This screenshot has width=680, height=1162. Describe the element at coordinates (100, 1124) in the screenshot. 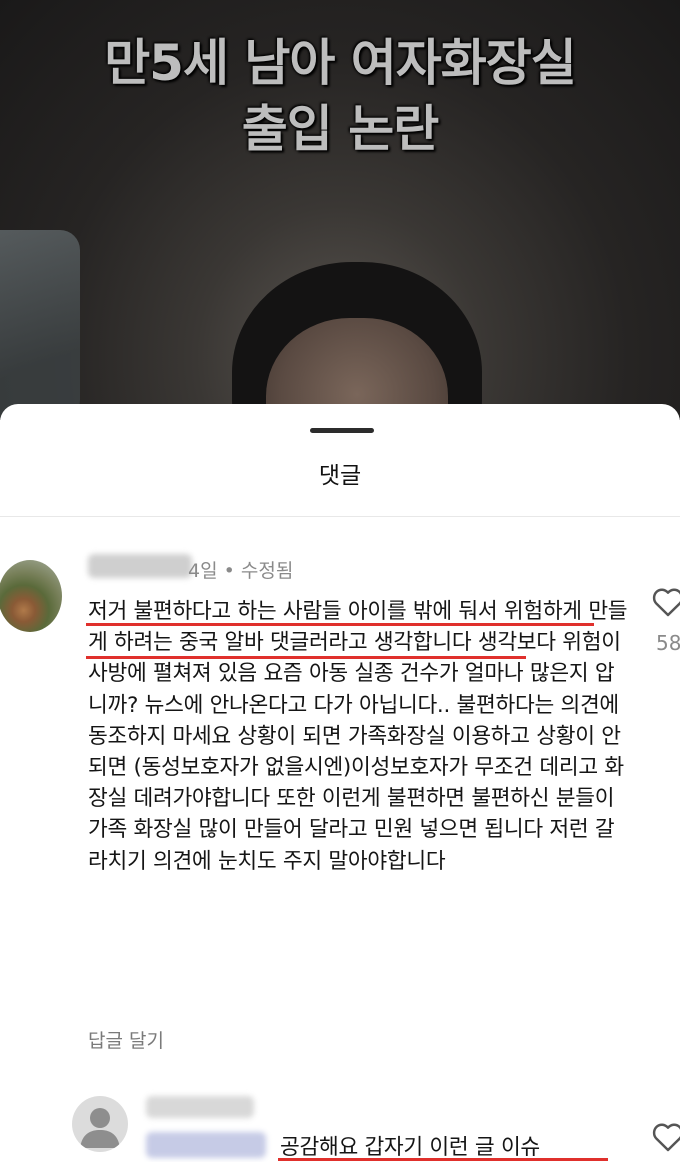

I see `default-avatar-icon` at that location.